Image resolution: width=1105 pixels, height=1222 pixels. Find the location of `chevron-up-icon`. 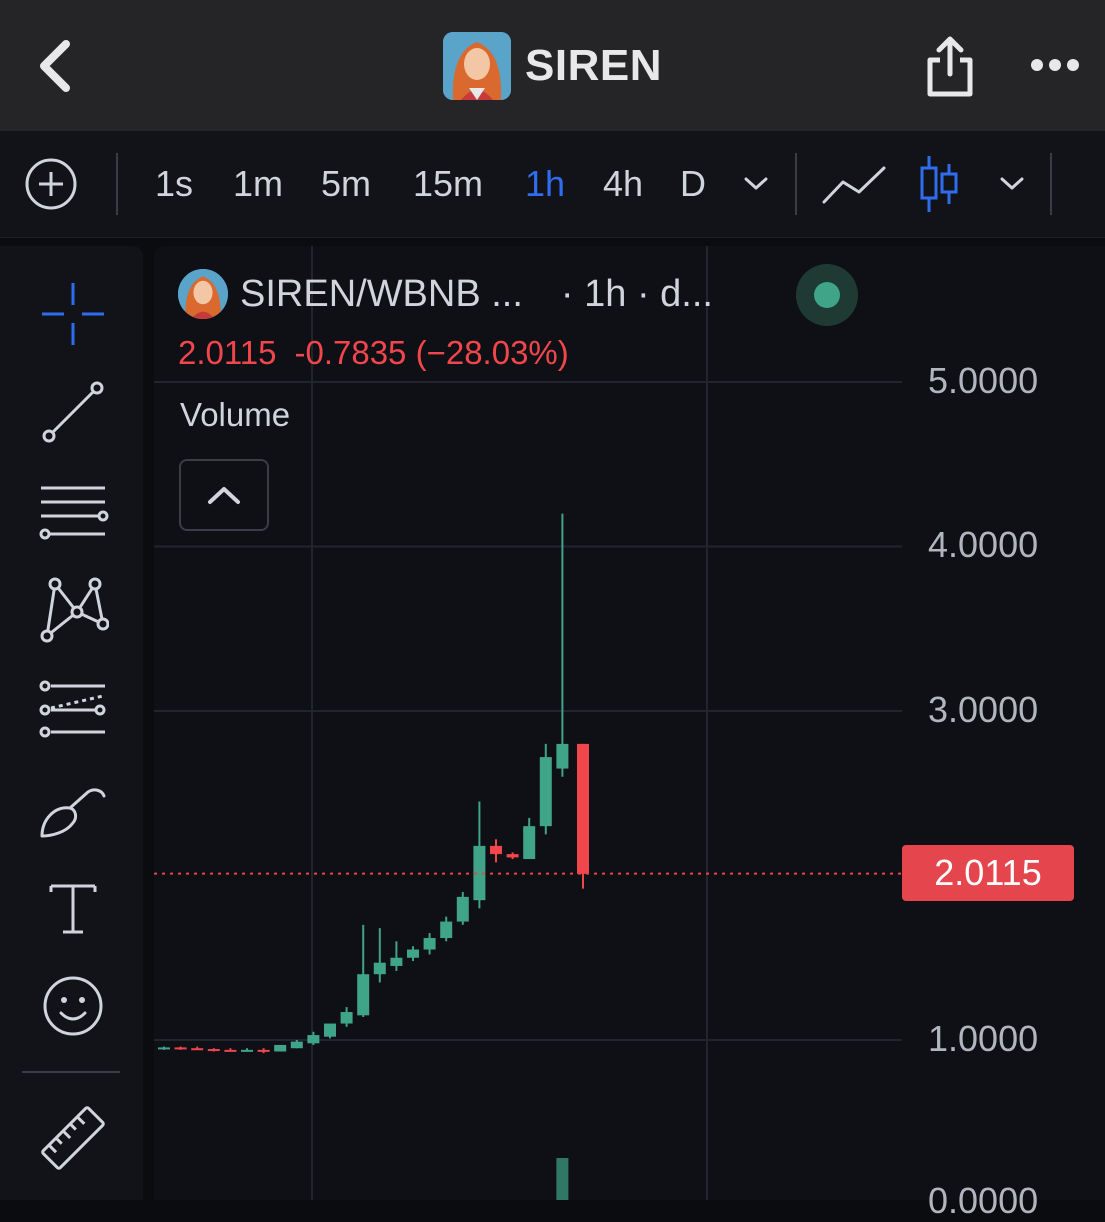

chevron-up-icon is located at coordinates (224, 495).